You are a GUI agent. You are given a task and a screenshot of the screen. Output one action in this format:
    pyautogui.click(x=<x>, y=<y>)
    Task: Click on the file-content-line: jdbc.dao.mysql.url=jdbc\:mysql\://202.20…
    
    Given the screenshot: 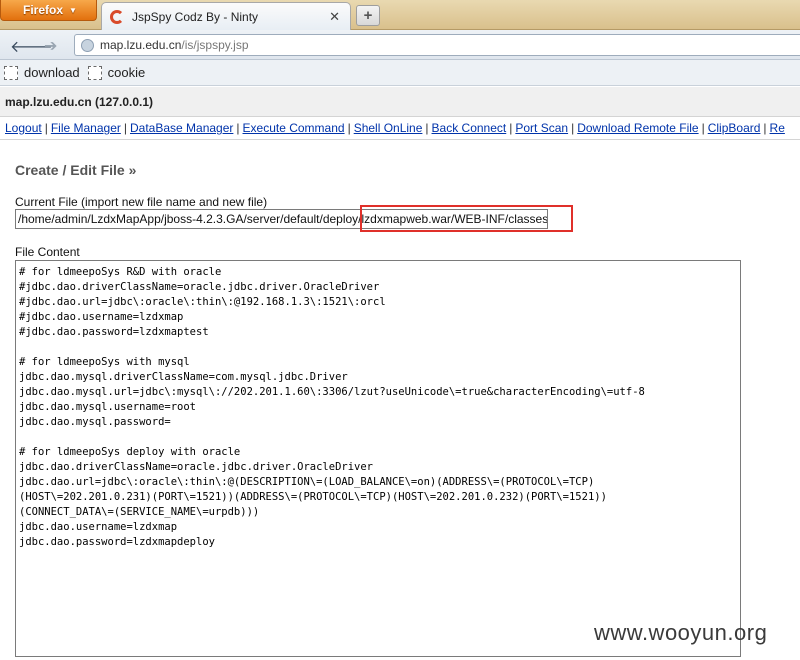 What is the action you would take?
    pyautogui.click(x=332, y=392)
    